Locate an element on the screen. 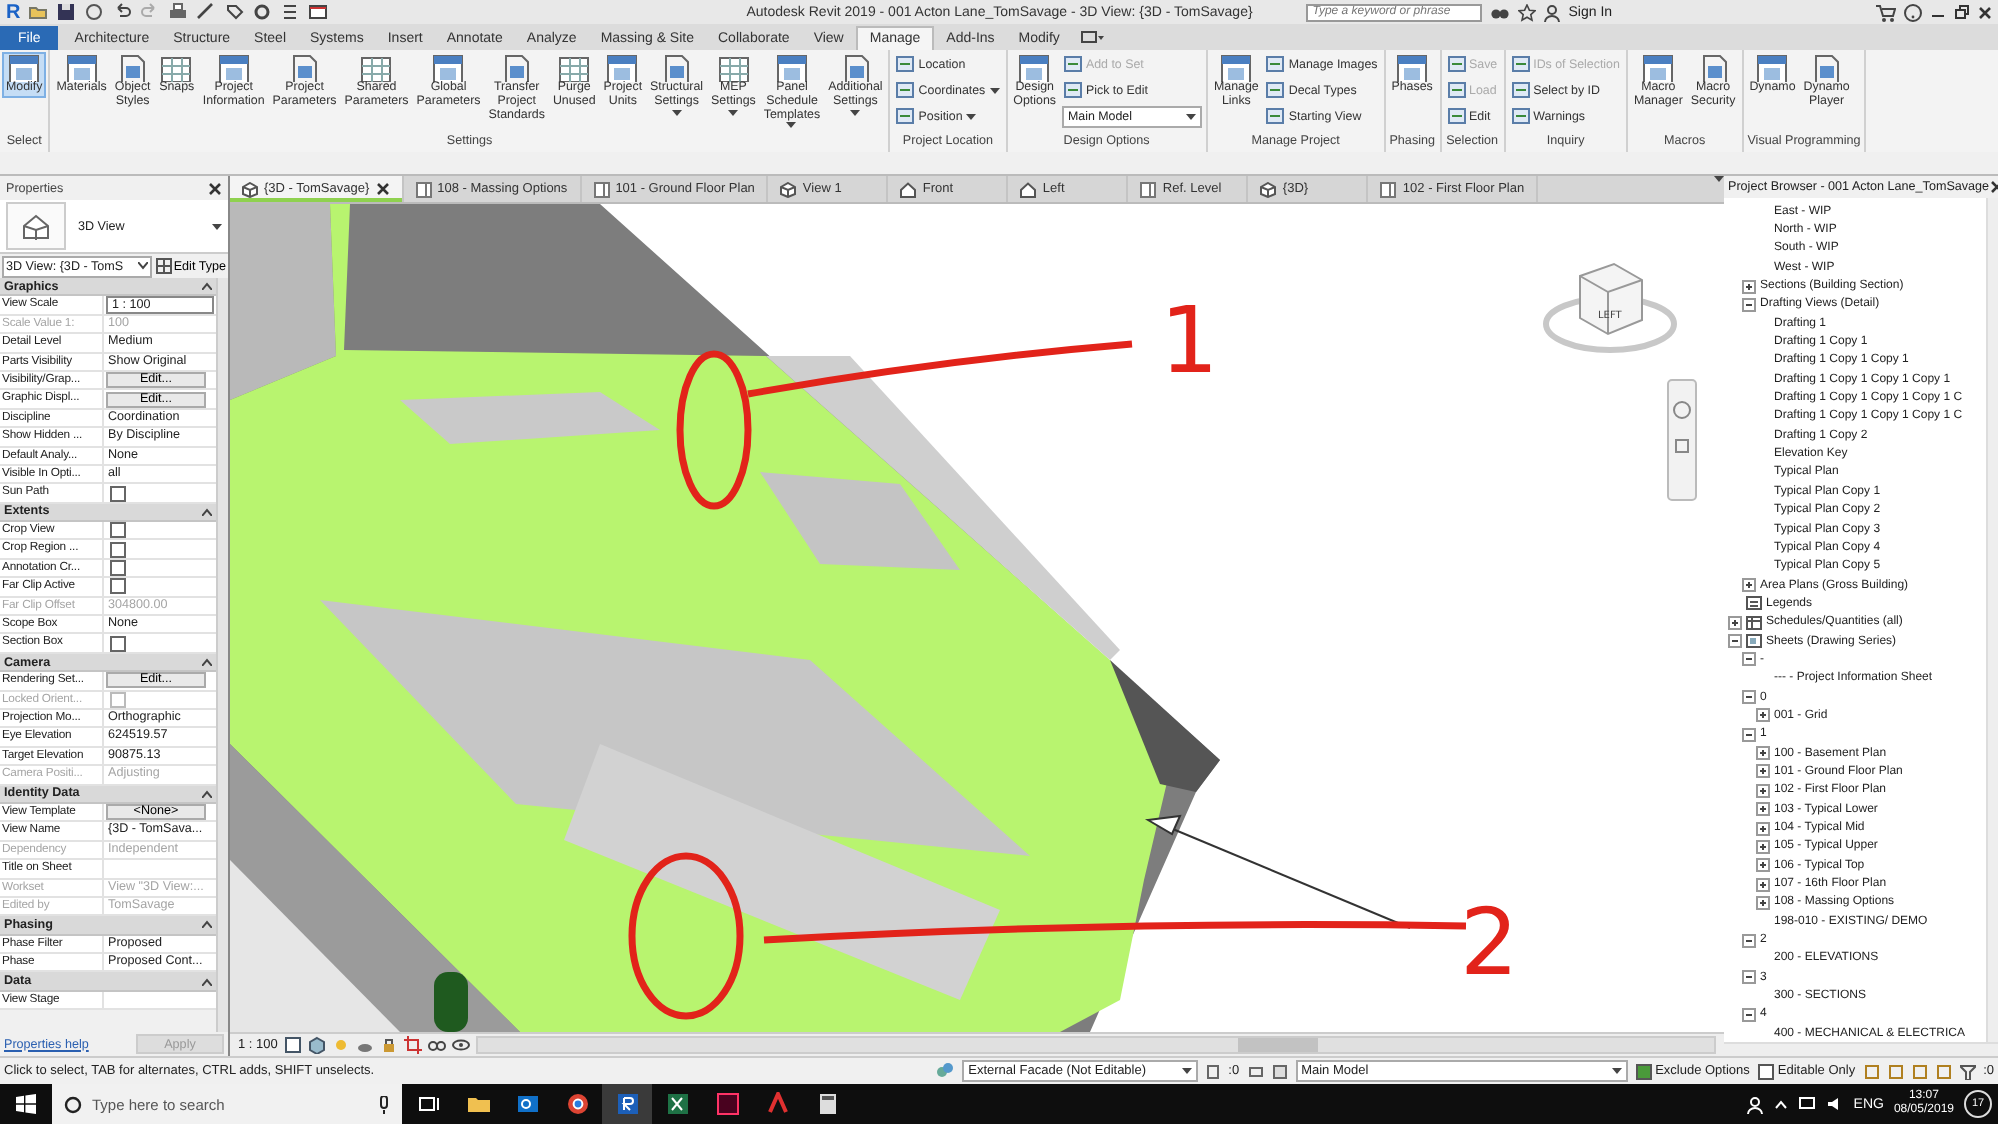 The height and width of the screenshot is (1124, 1998). crop-icon is located at coordinates (412, 1045).